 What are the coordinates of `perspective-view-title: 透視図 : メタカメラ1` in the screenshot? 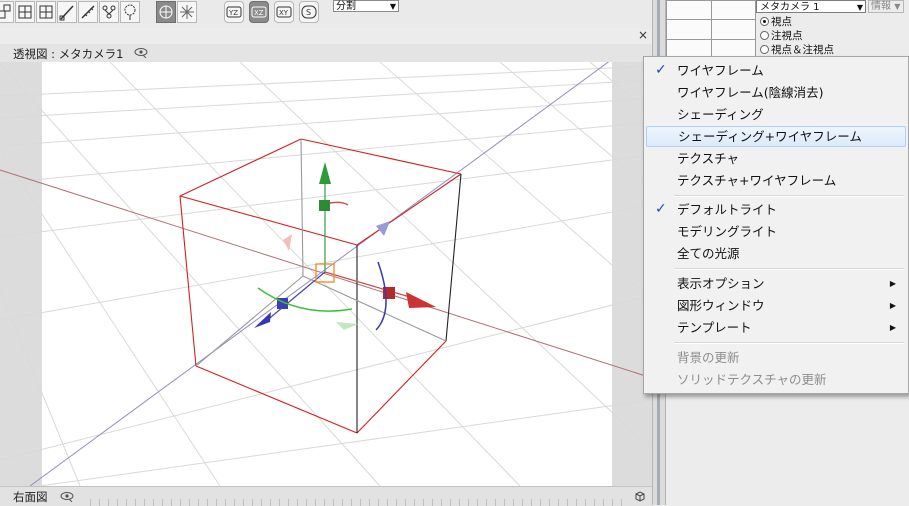 It's located at (68, 54).